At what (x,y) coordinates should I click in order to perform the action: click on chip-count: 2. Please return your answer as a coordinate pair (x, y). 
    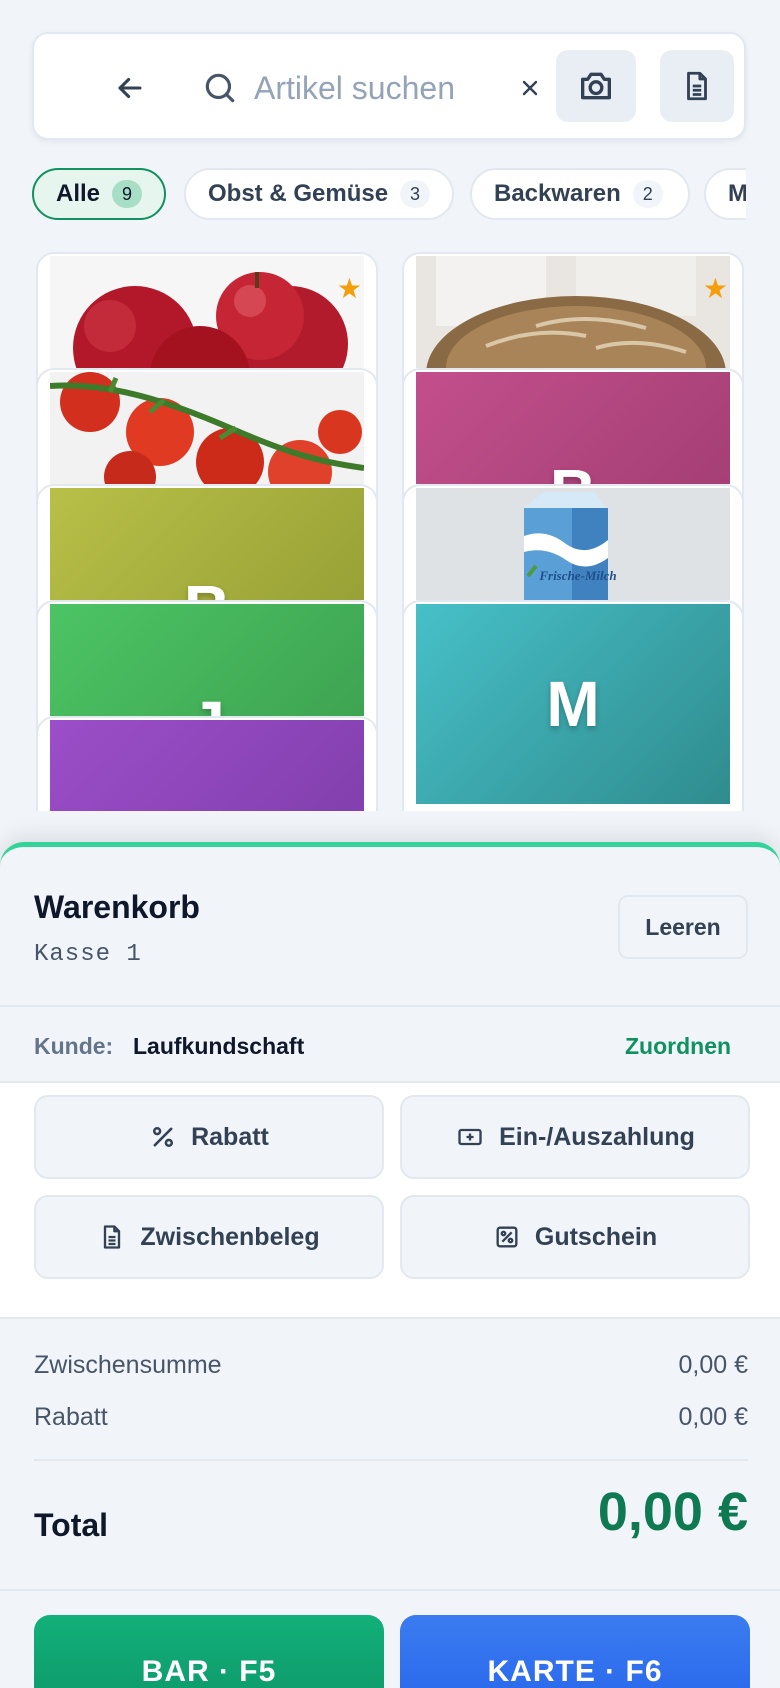
    Looking at the image, I should click on (647, 194).